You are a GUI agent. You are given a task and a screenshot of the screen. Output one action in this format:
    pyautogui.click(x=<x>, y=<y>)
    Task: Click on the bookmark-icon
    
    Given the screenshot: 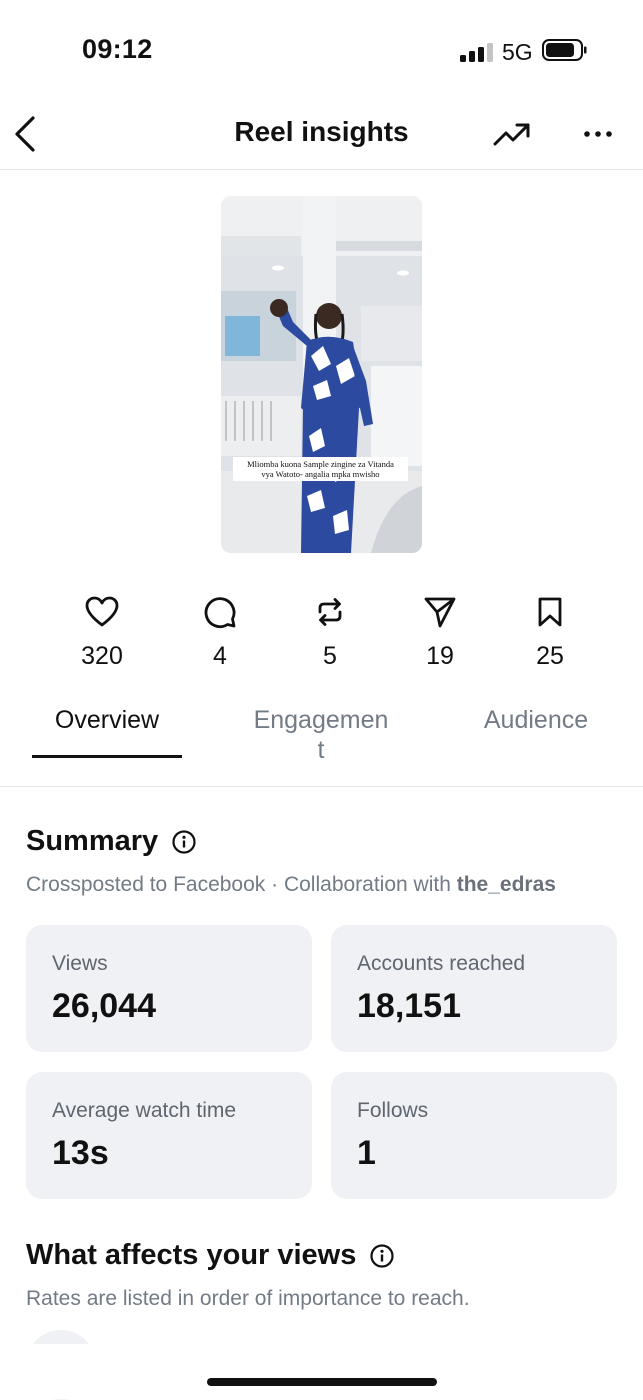 What is the action you would take?
    pyautogui.click(x=550, y=612)
    